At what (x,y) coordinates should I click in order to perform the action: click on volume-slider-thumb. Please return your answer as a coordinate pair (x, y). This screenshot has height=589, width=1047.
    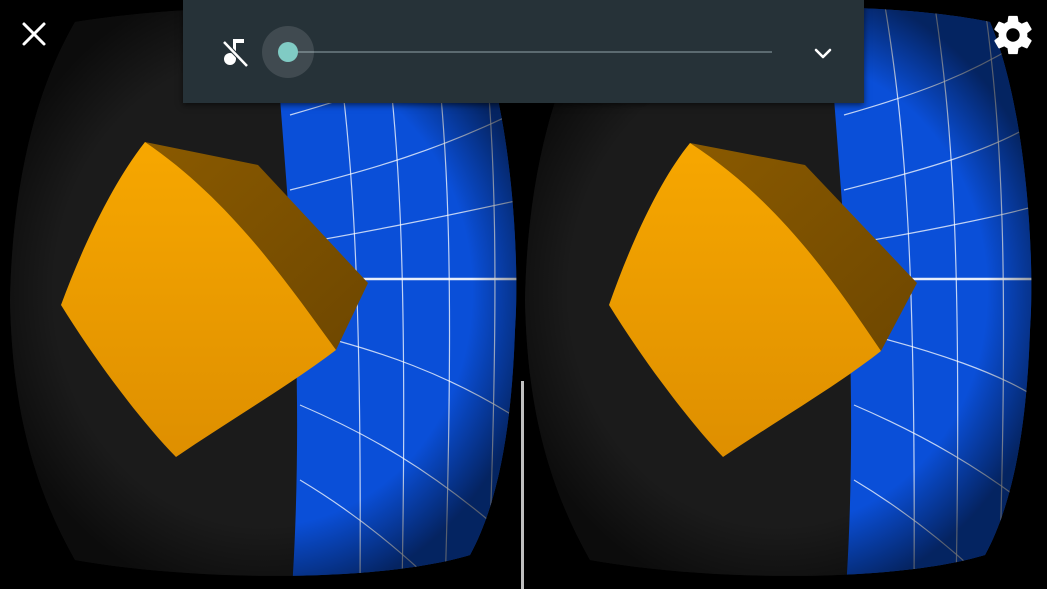
    Looking at the image, I should click on (288, 52).